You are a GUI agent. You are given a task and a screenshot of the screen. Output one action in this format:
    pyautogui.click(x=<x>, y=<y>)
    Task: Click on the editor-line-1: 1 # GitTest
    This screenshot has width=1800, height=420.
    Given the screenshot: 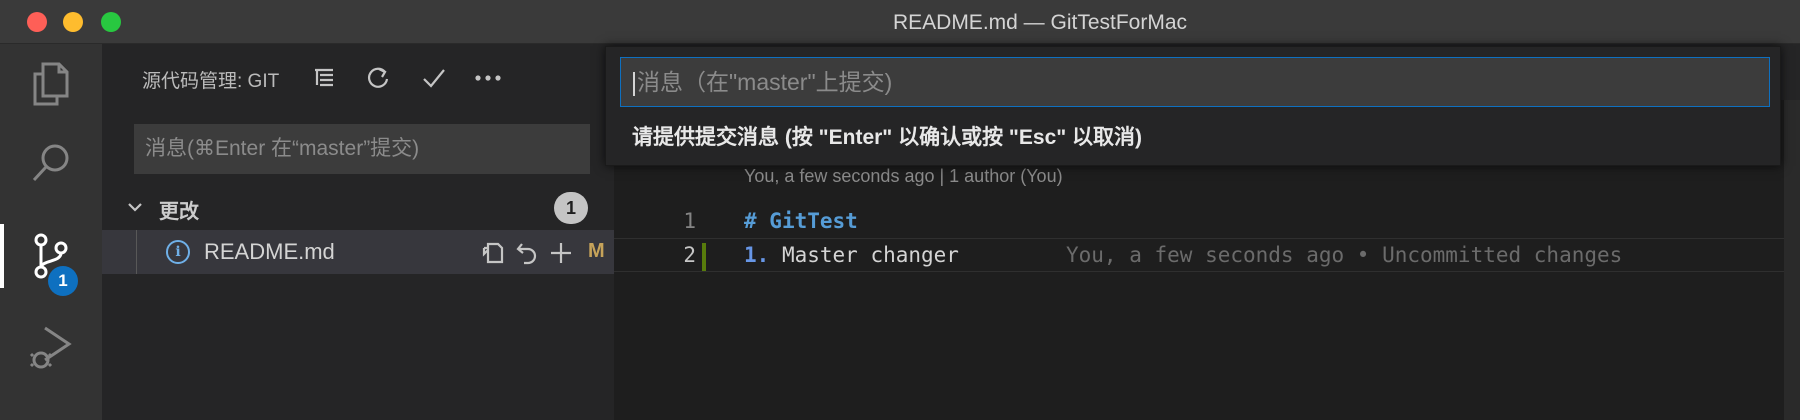 What is the action you would take?
    pyautogui.click(x=1207, y=222)
    